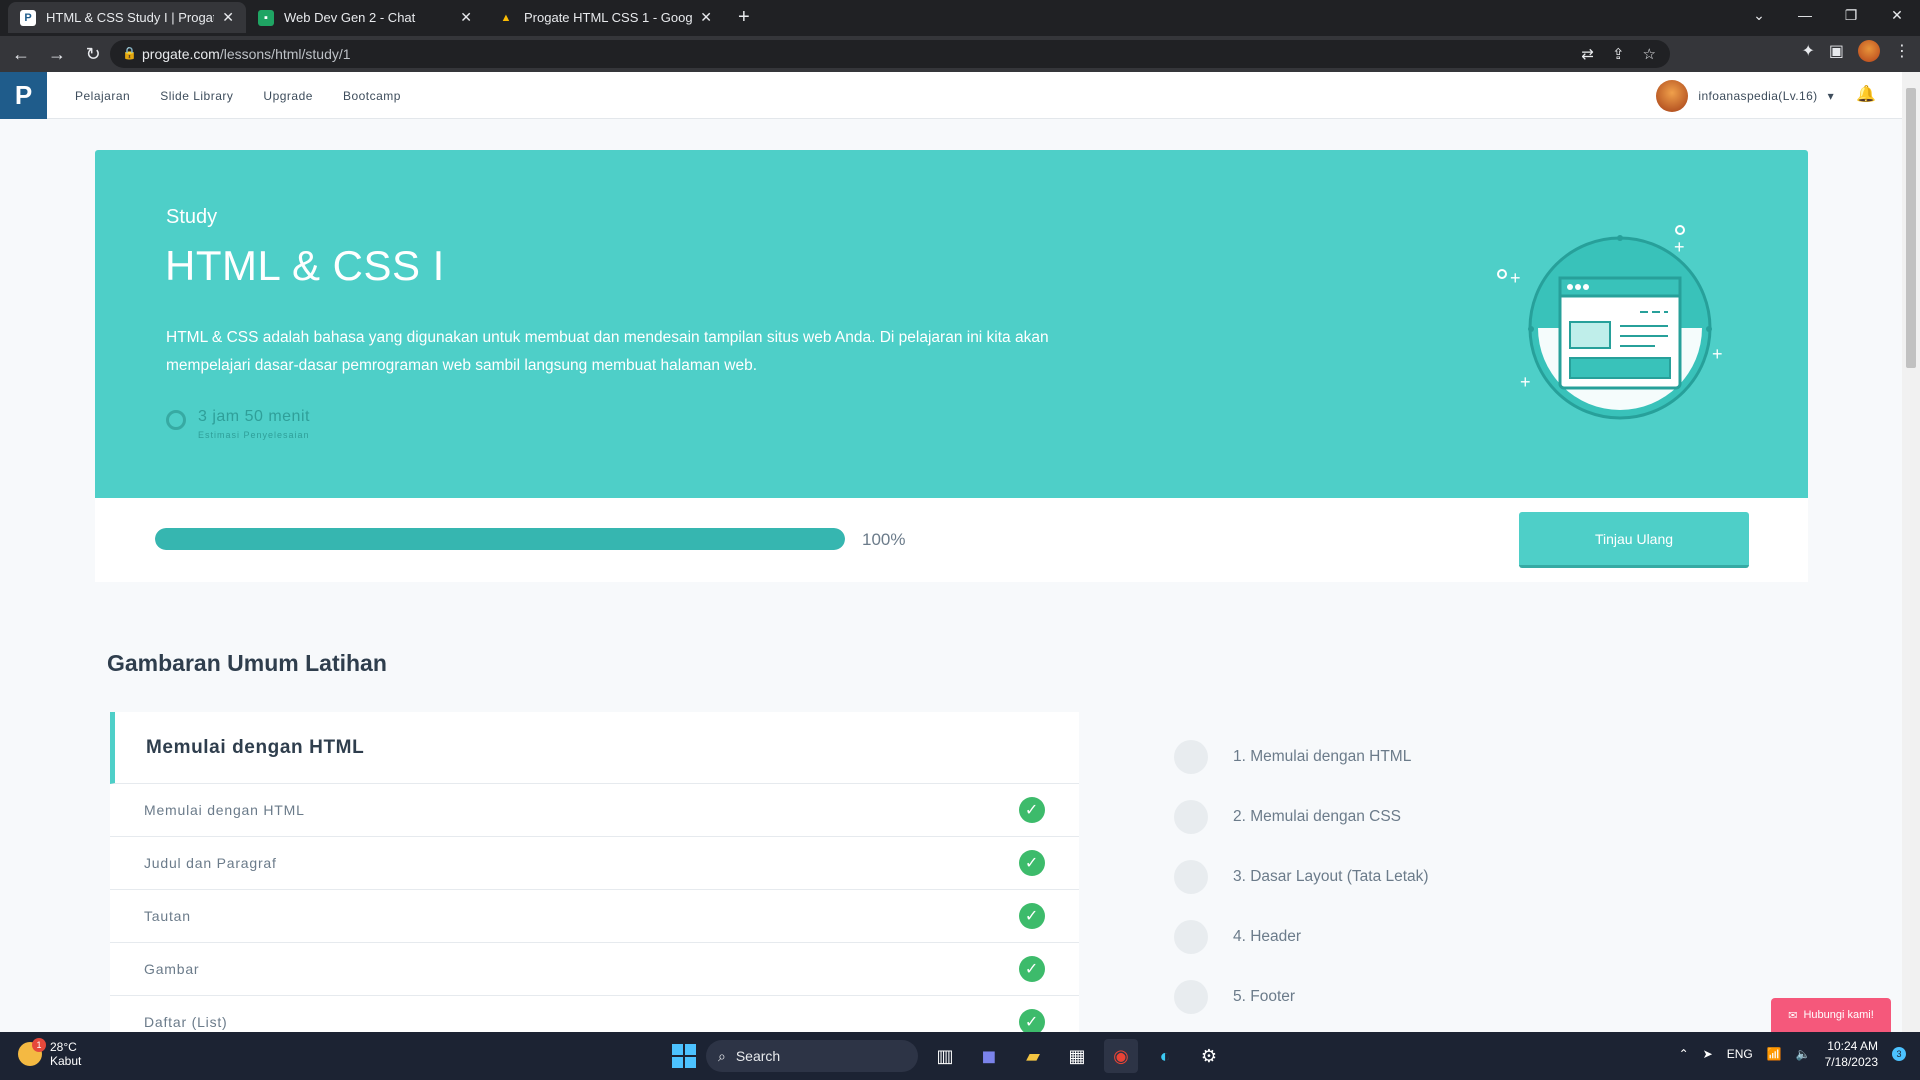 The image size is (1920, 1080). What do you see at coordinates (1807, 51) in the screenshot?
I see `extensions-icon: ✦` at bounding box center [1807, 51].